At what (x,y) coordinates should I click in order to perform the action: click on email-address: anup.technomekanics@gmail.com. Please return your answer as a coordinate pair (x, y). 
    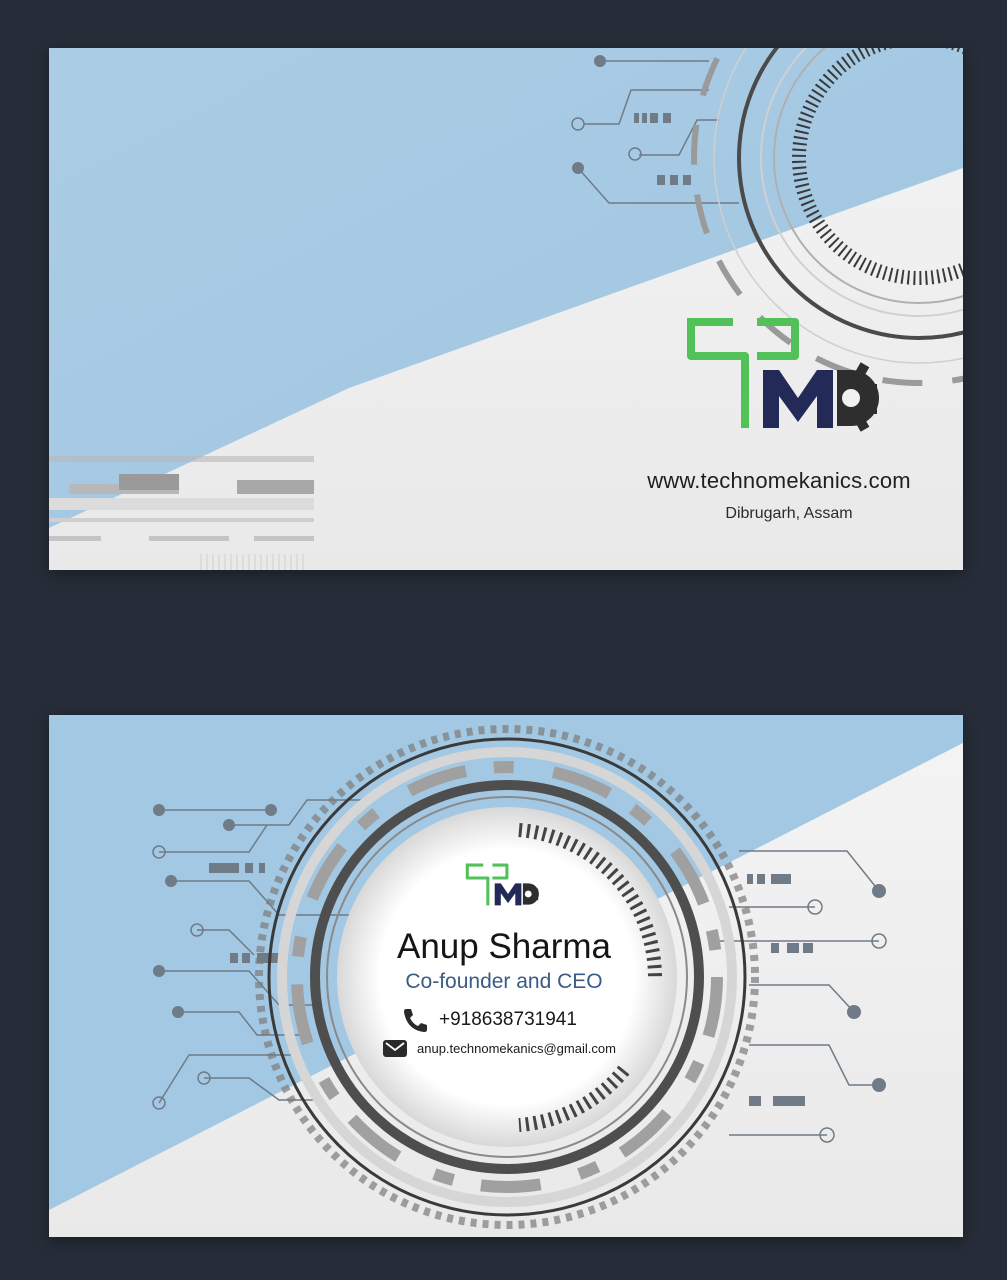
    Looking at the image, I should click on (516, 1048).